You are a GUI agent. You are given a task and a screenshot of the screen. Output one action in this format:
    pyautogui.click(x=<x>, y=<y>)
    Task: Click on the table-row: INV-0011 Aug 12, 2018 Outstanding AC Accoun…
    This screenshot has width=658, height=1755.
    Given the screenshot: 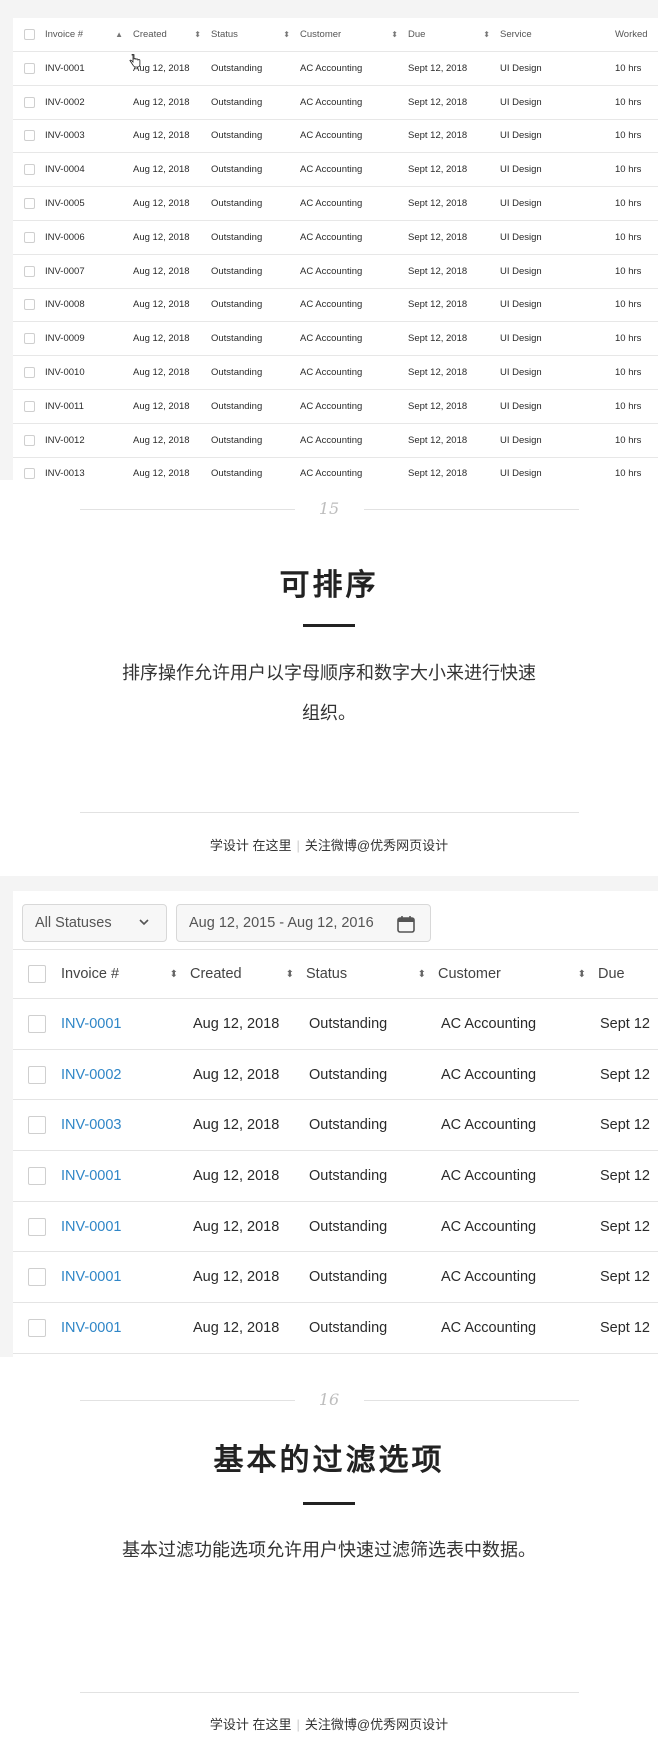 What is the action you would take?
    pyautogui.click(x=335, y=407)
    